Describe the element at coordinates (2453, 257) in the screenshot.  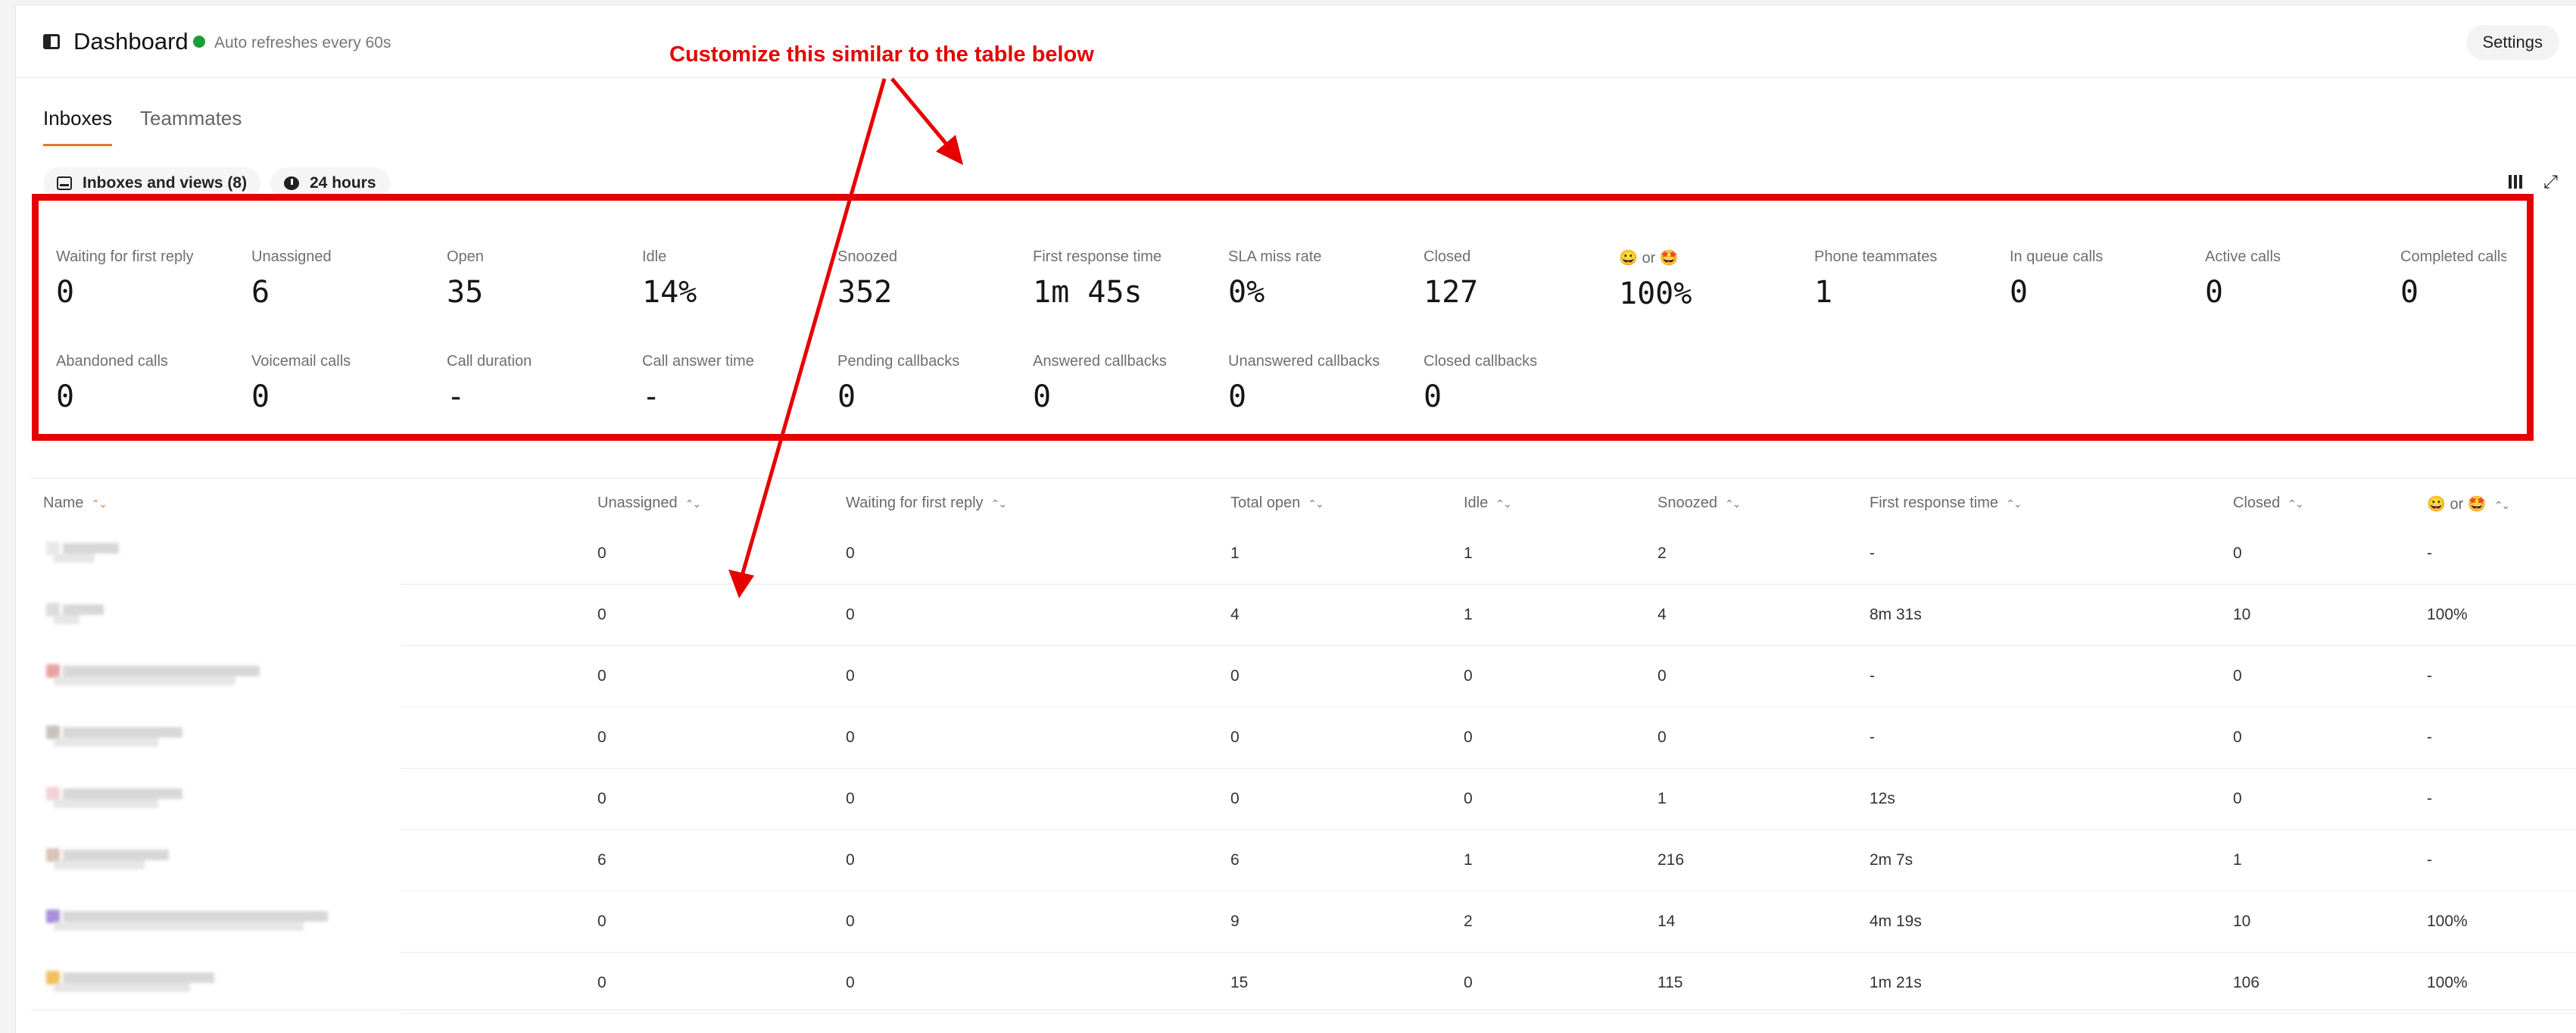
I see `metric-label: Completed calls` at that location.